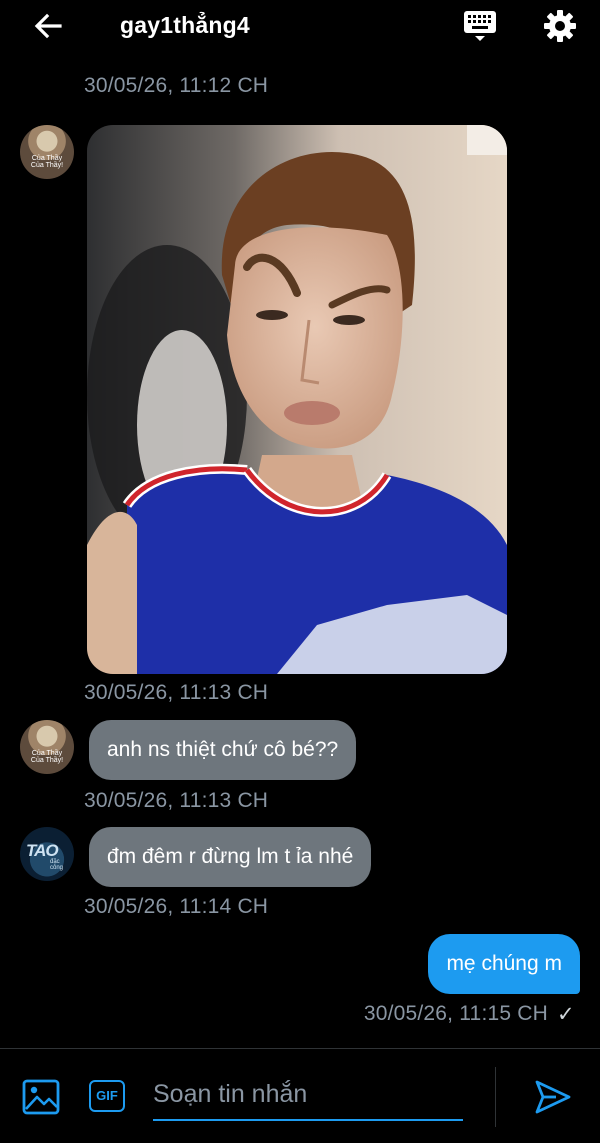 This screenshot has height=1143, width=600. I want to click on settings-button, so click(560, 26).